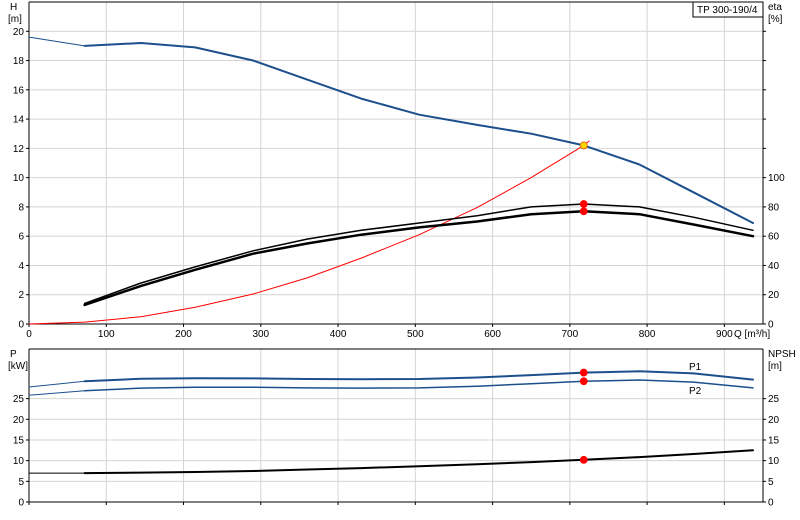  What do you see at coordinates (13, 354) in the screenshot?
I see `y-axis-left-symbol: P` at bounding box center [13, 354].